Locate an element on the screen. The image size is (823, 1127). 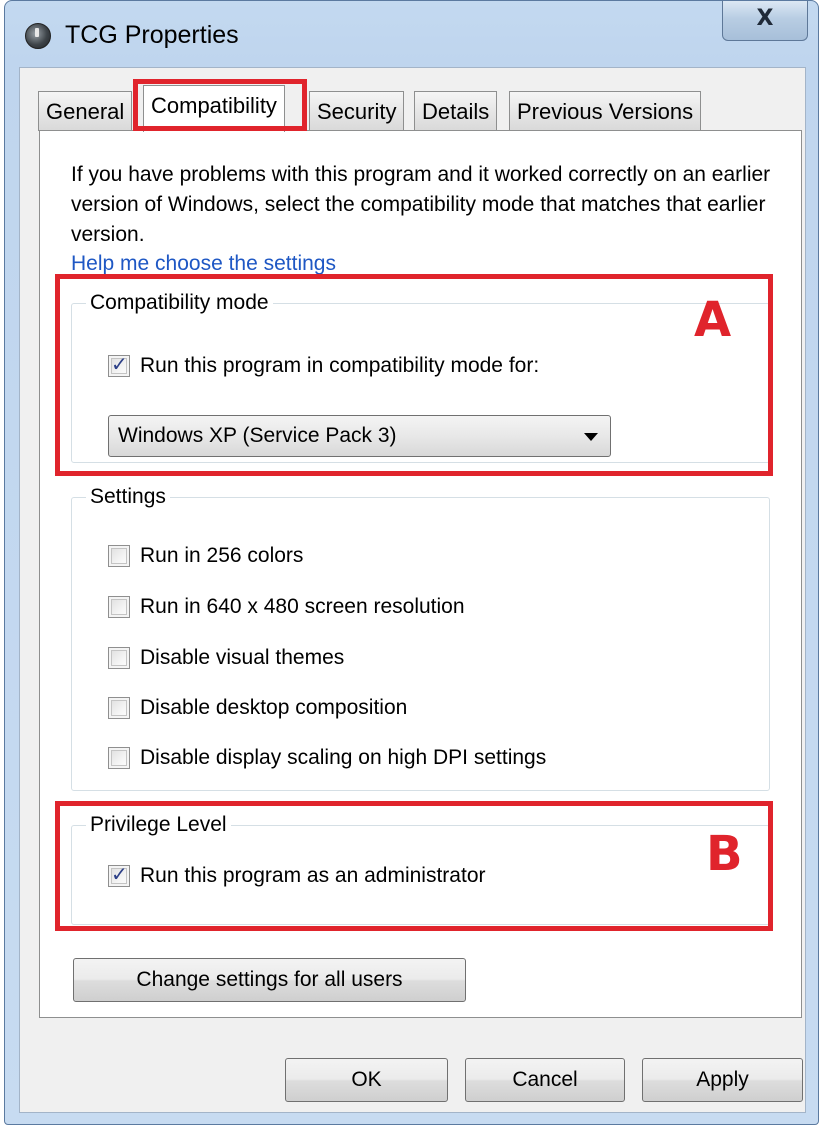
apply-button: Apply is located at coordinates (722, 1080).